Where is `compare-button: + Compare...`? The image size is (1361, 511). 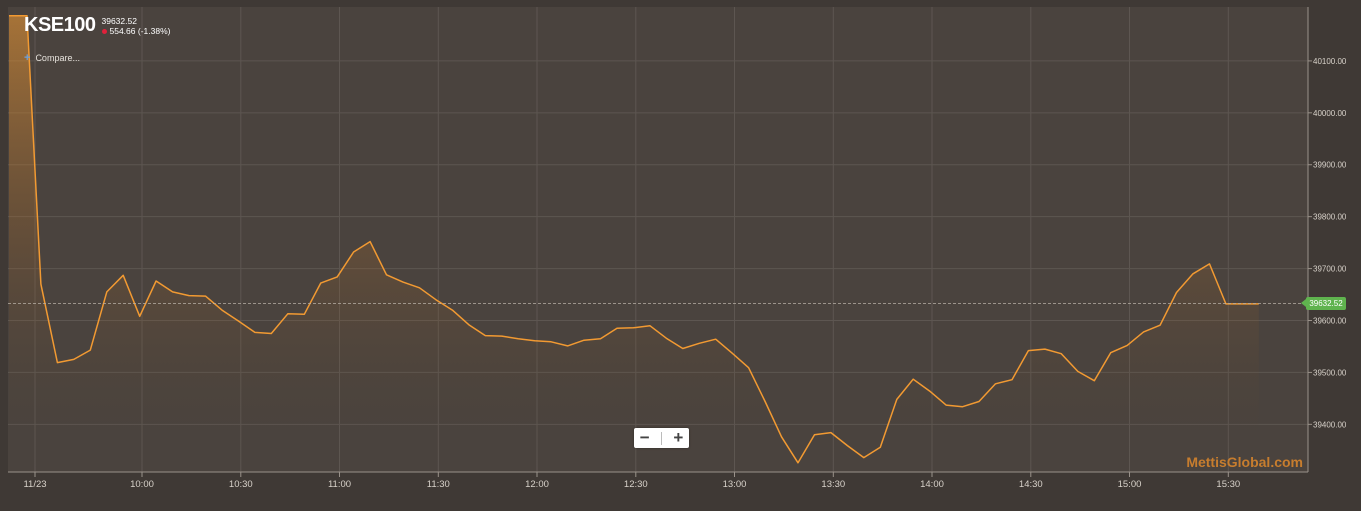
compare-button: + Compare... is located at coordinates (52, 58).